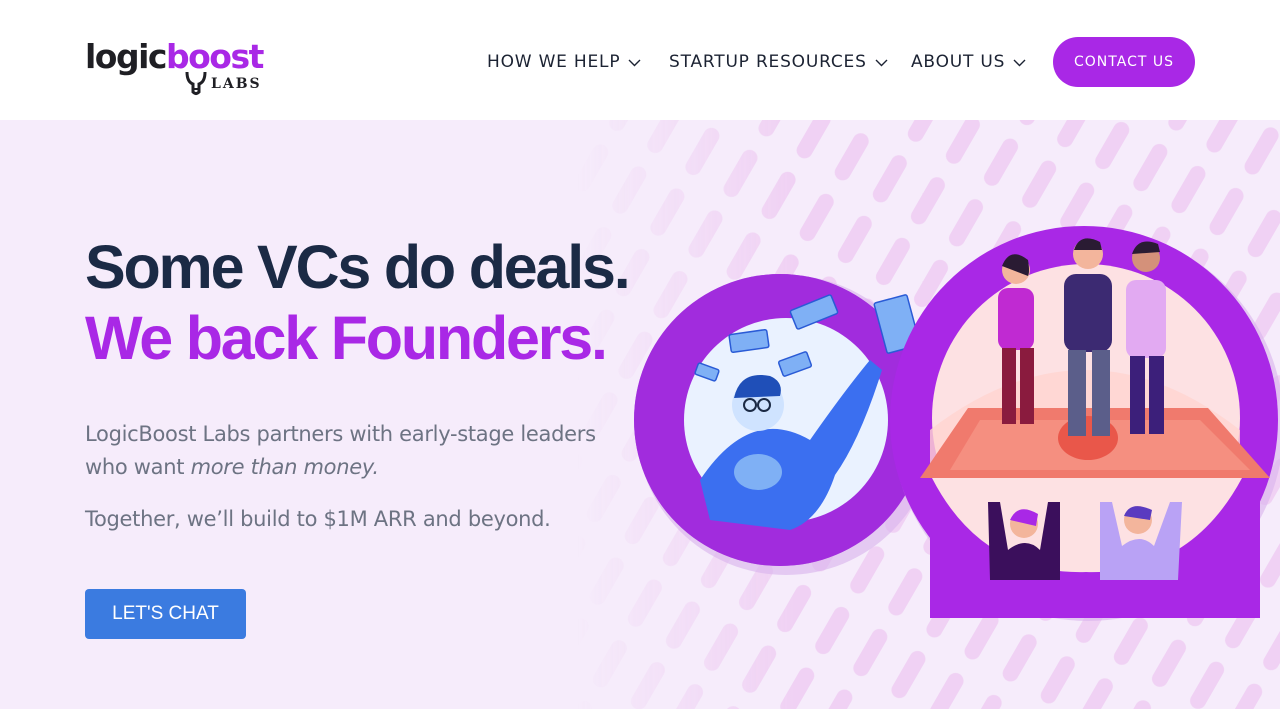 Image resolution: width=1280 pixels, height=720 pixels. What do you see at coordinates (165, 614) in the screenshot?
I see `lets-chat-button: LET'S CHAT` at bounding box center [165, 614].